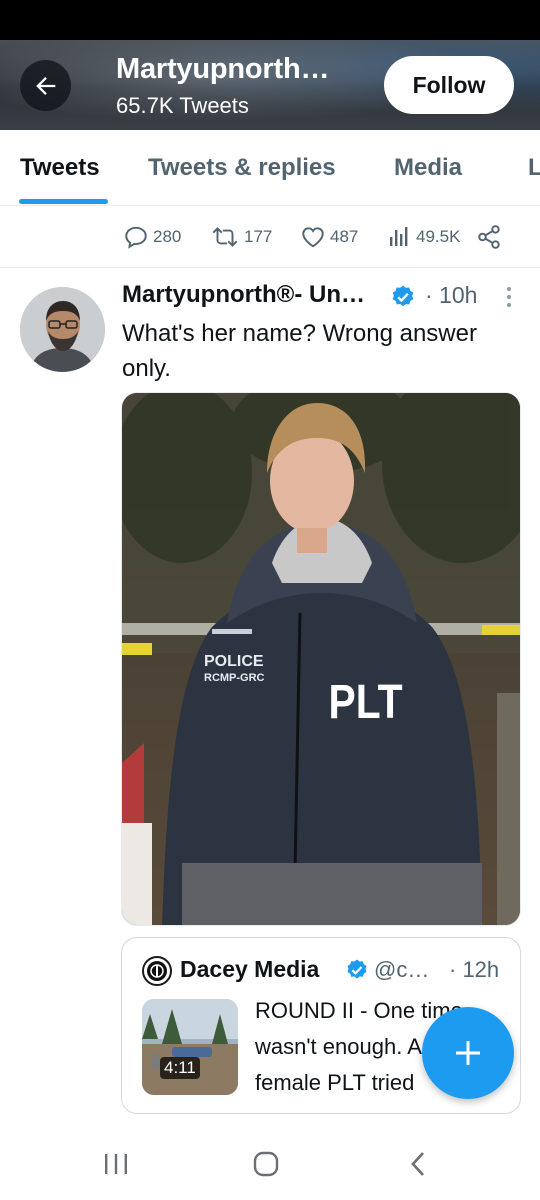 This screenshot has width=540, height=1200. Describe the element at coordinates (234, 661) in the screenshot. I see `jacket-text-police: POLICE` at that location.